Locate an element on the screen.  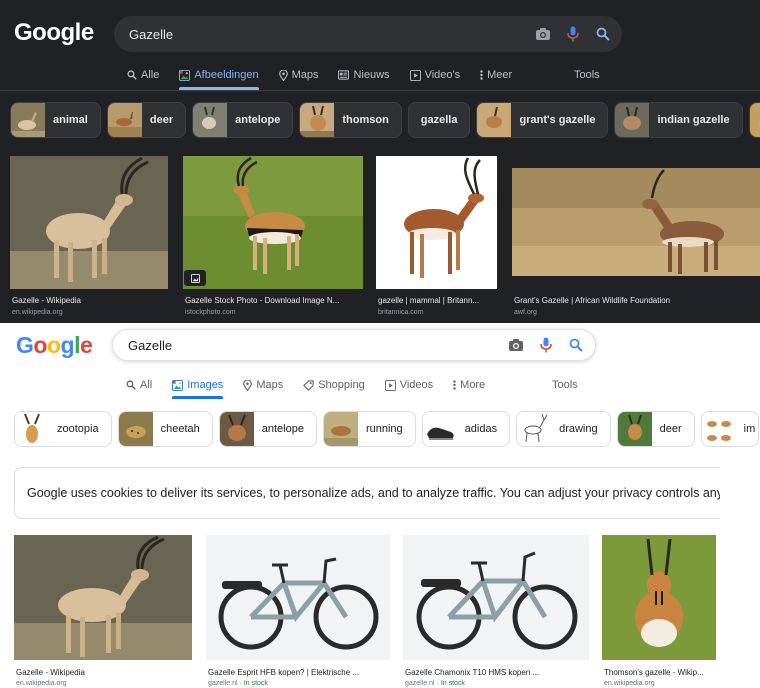
tab-label: All is located at coordinates (146, 385).